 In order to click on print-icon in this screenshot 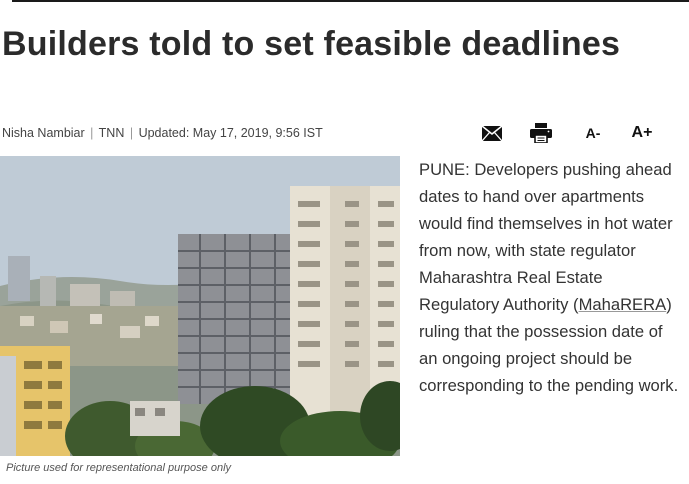, I will do `click(541, 133)`.